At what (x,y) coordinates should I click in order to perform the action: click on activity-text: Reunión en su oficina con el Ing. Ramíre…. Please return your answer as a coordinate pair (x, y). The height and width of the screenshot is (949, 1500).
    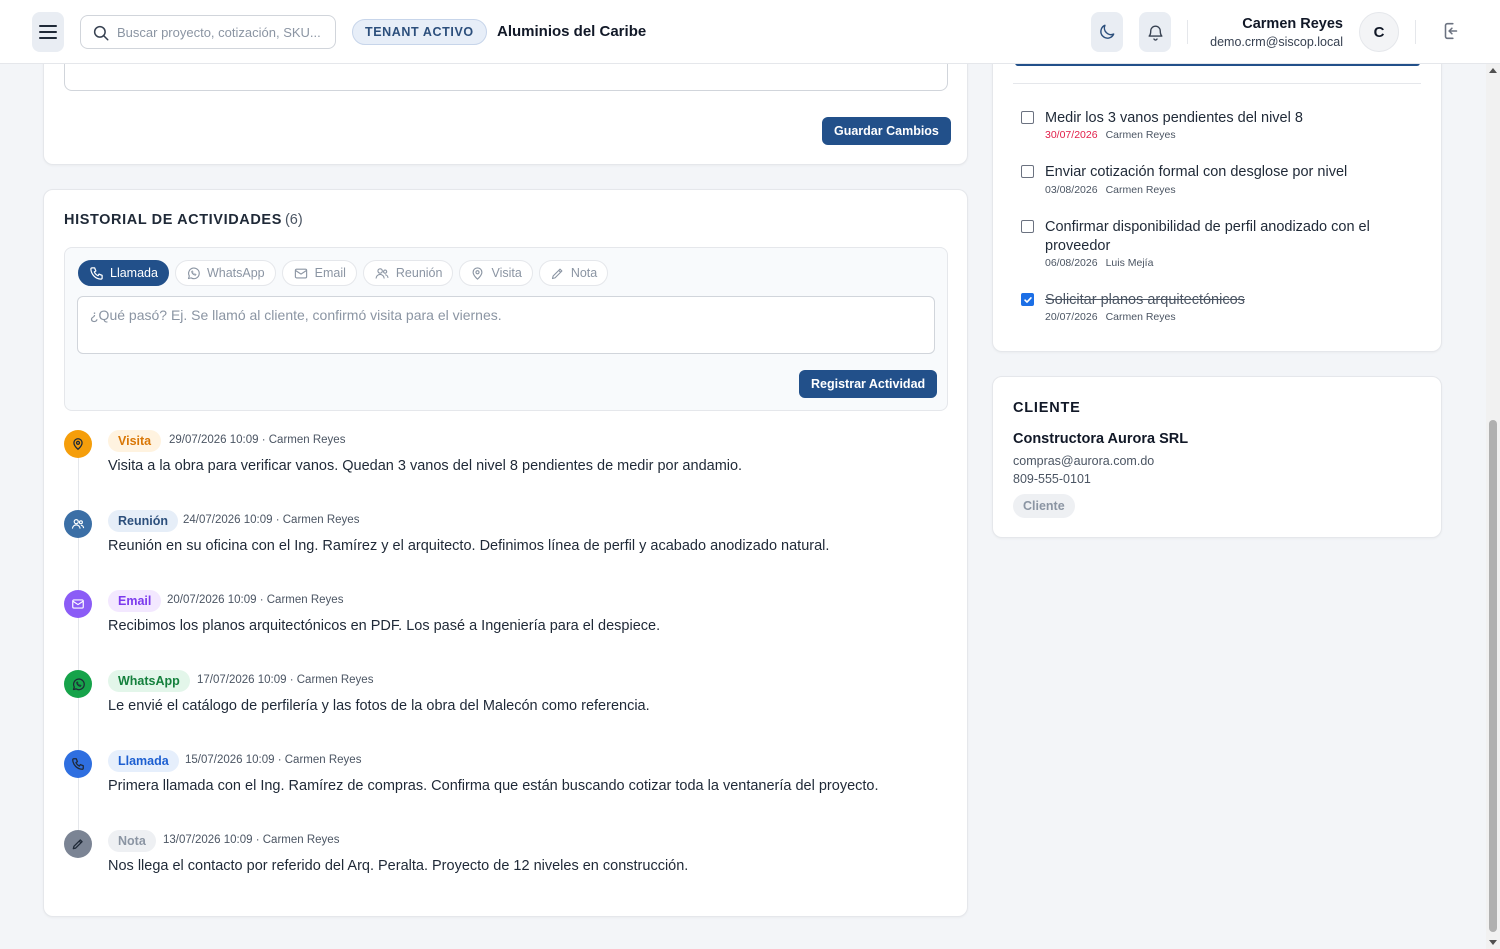
    Looking at the image, I should click on (469, 546).